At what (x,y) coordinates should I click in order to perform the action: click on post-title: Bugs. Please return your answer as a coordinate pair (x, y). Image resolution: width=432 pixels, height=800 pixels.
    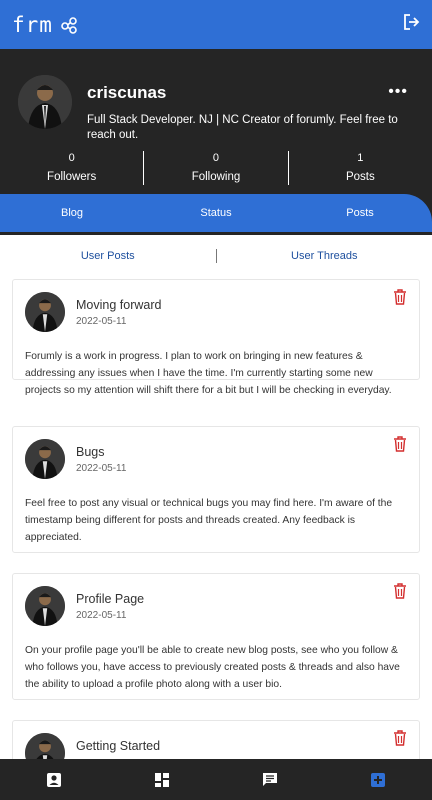
    Looking at the image, I should click on (90, 452).